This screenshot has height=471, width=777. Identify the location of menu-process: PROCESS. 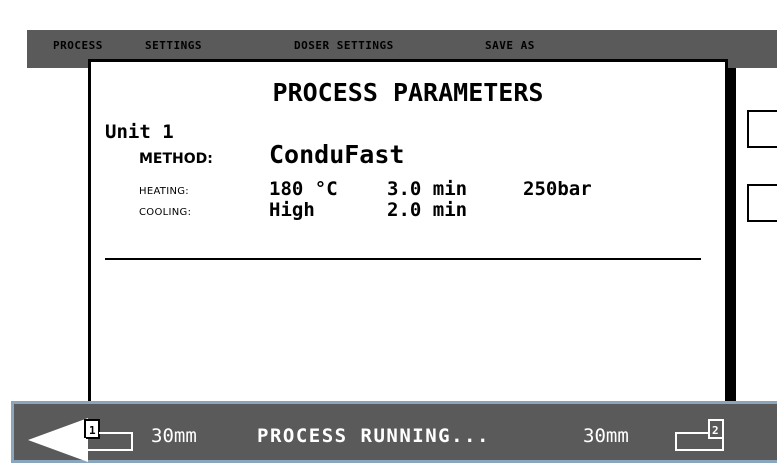
(78, 45).